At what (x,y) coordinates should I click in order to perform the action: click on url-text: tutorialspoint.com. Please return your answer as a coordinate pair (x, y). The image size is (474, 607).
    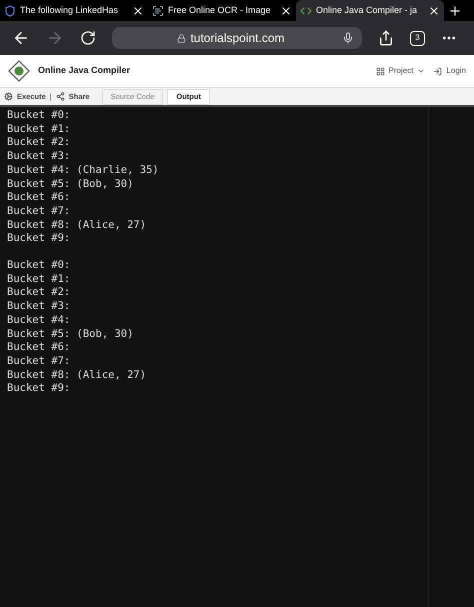
    Looking at the image, I should click on (237, 38).